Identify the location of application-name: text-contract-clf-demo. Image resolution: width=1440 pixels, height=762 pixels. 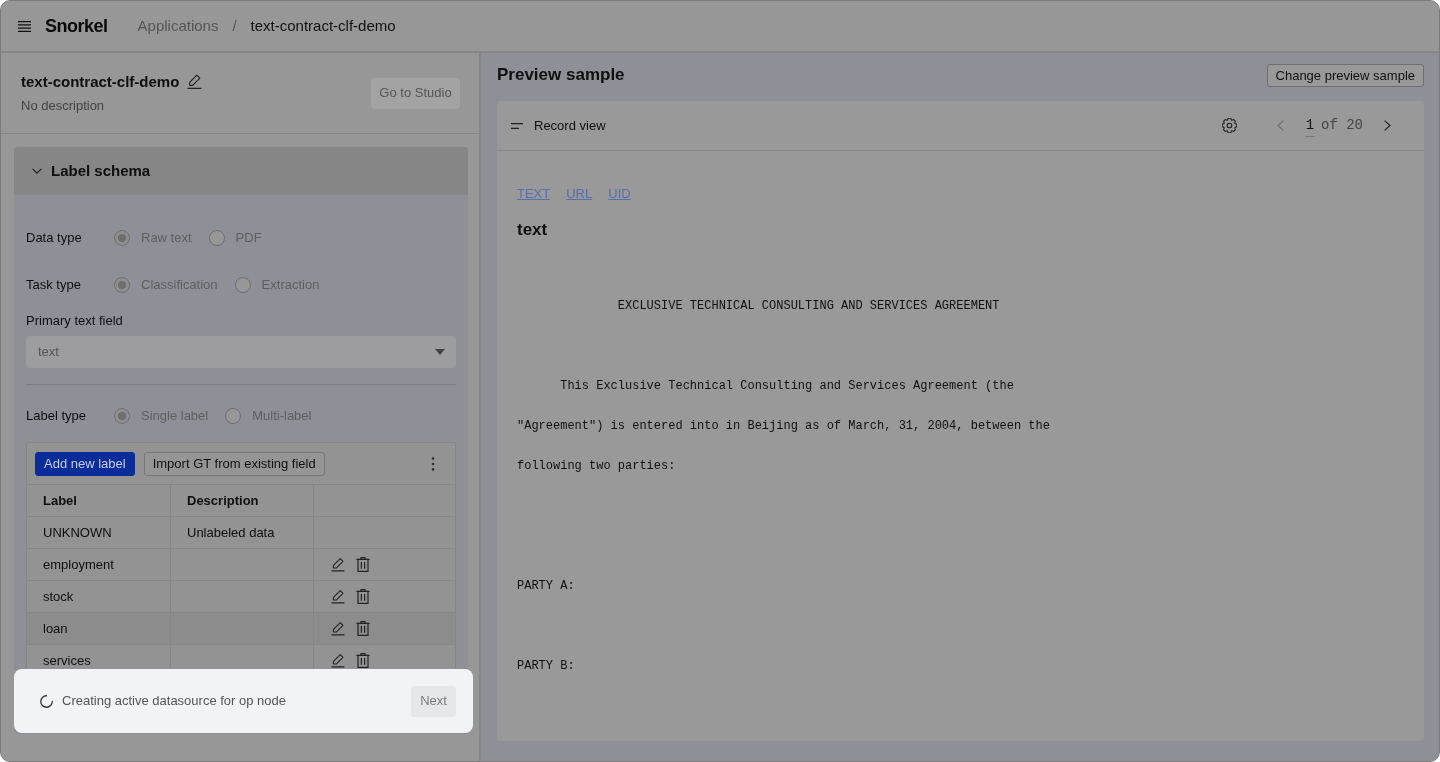
(100, 81).